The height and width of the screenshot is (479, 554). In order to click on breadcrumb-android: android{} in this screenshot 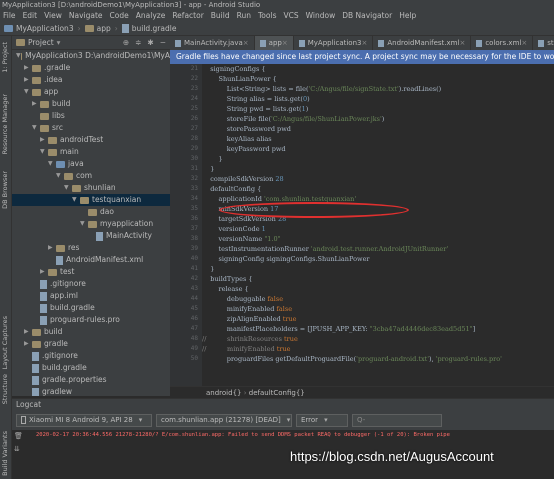, I will do `click(223, 393)`.